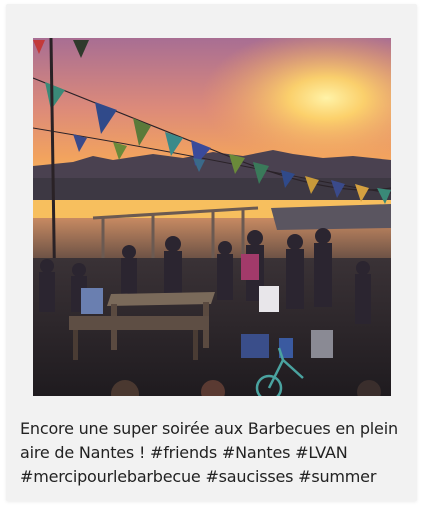 The width and height of the screenshot is (422, 508). Describe the element at coordinates (255, 346) in the screenshot. I see `cooler-box` at that location.